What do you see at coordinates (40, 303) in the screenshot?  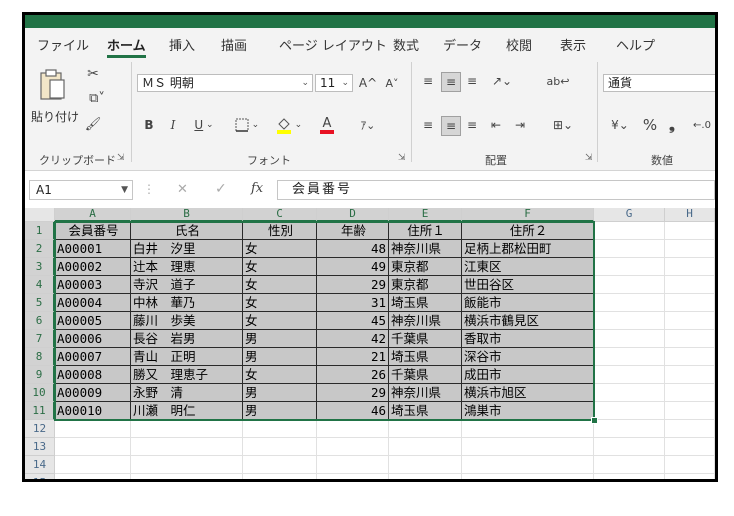 I see `row-header-5: 5` at bounding box center [40, 303].